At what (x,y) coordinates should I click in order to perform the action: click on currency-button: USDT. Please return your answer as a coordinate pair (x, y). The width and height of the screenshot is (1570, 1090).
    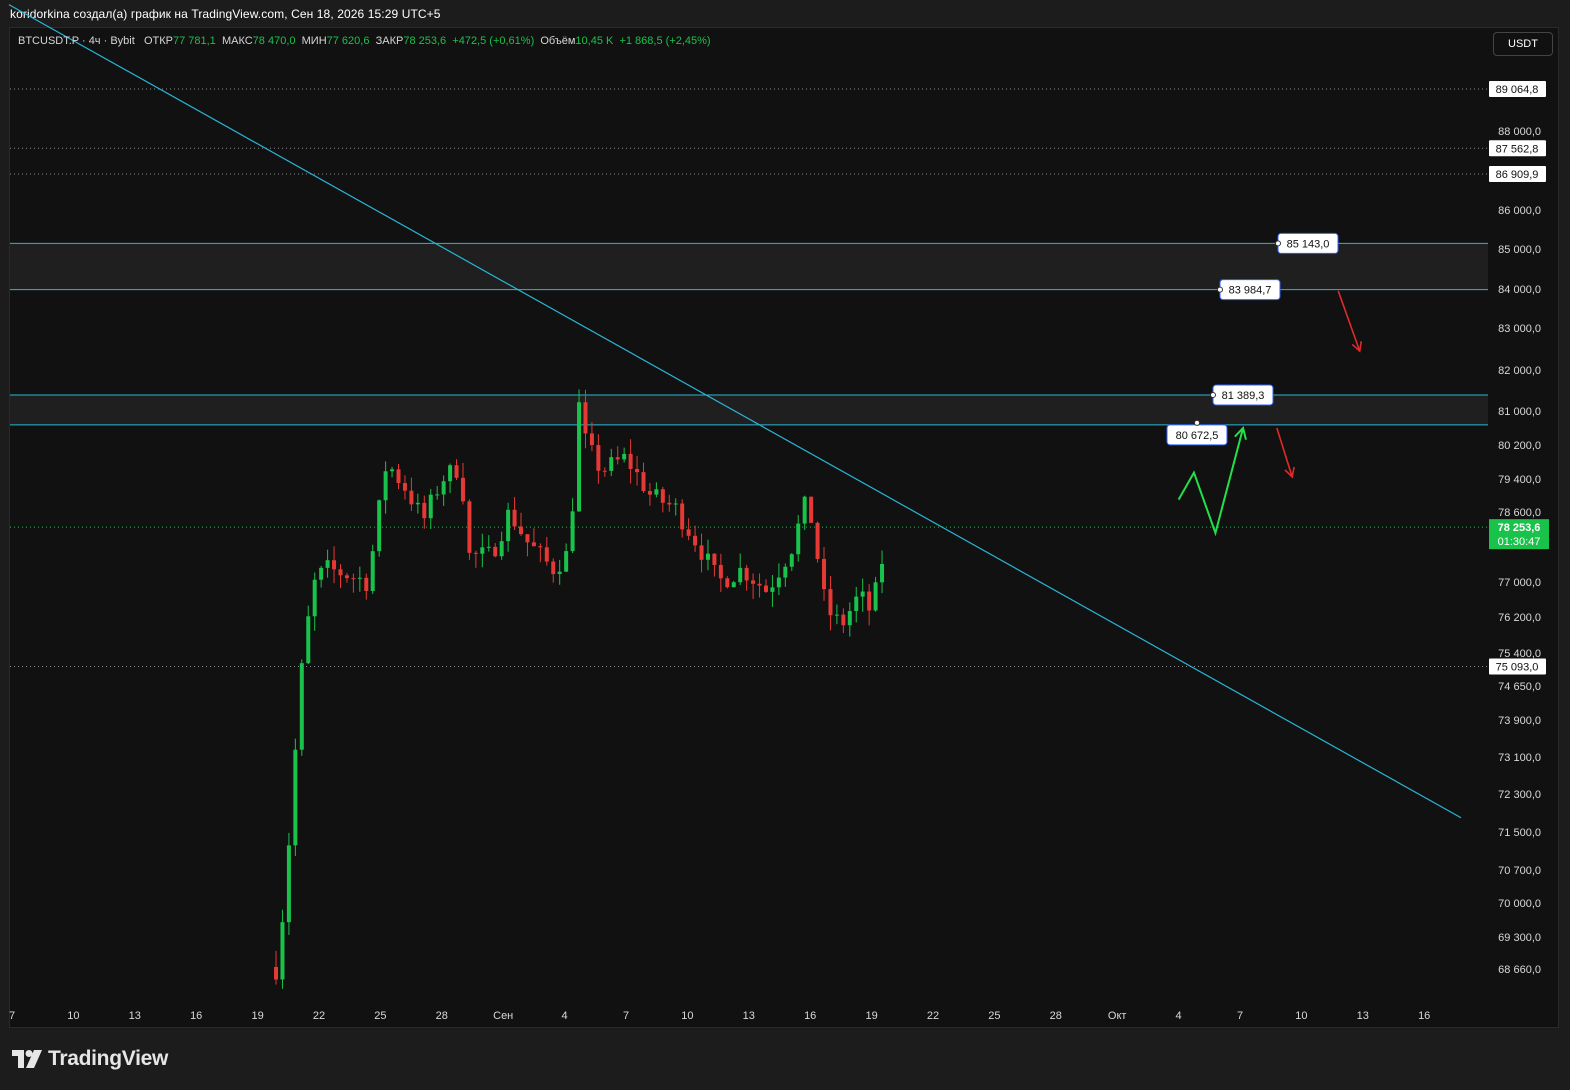
    Looking at the image, I should click on (1523, 44).